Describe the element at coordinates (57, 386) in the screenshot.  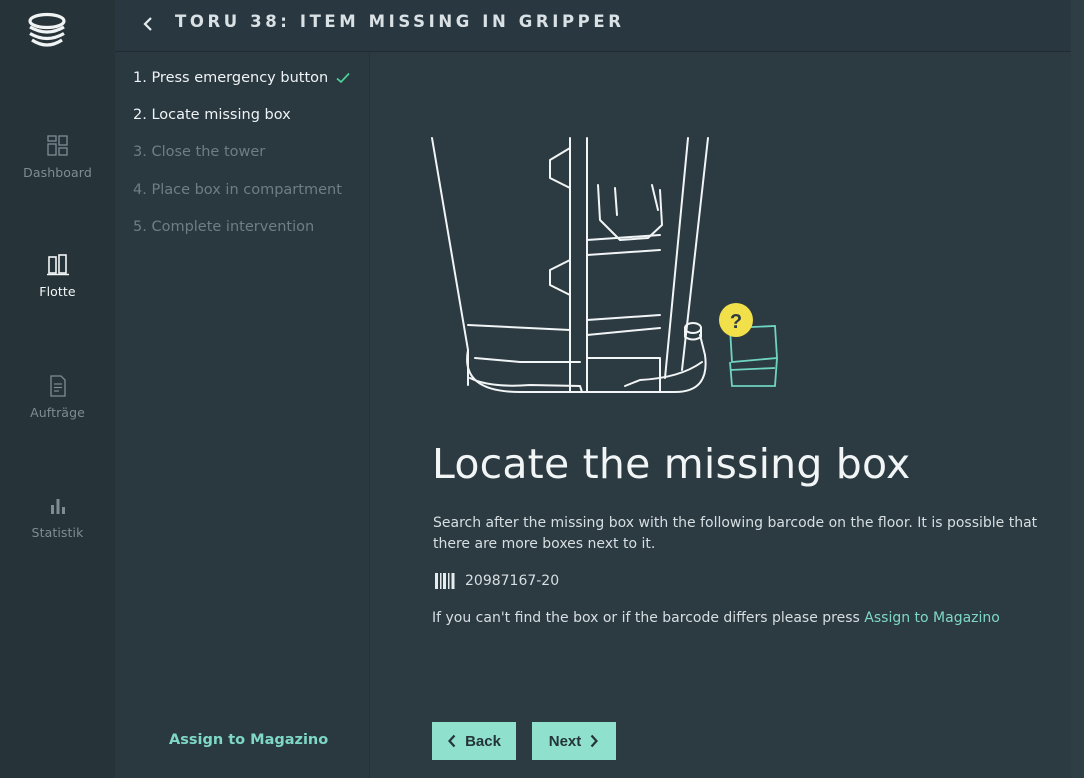
I see `document-icon` at that location.